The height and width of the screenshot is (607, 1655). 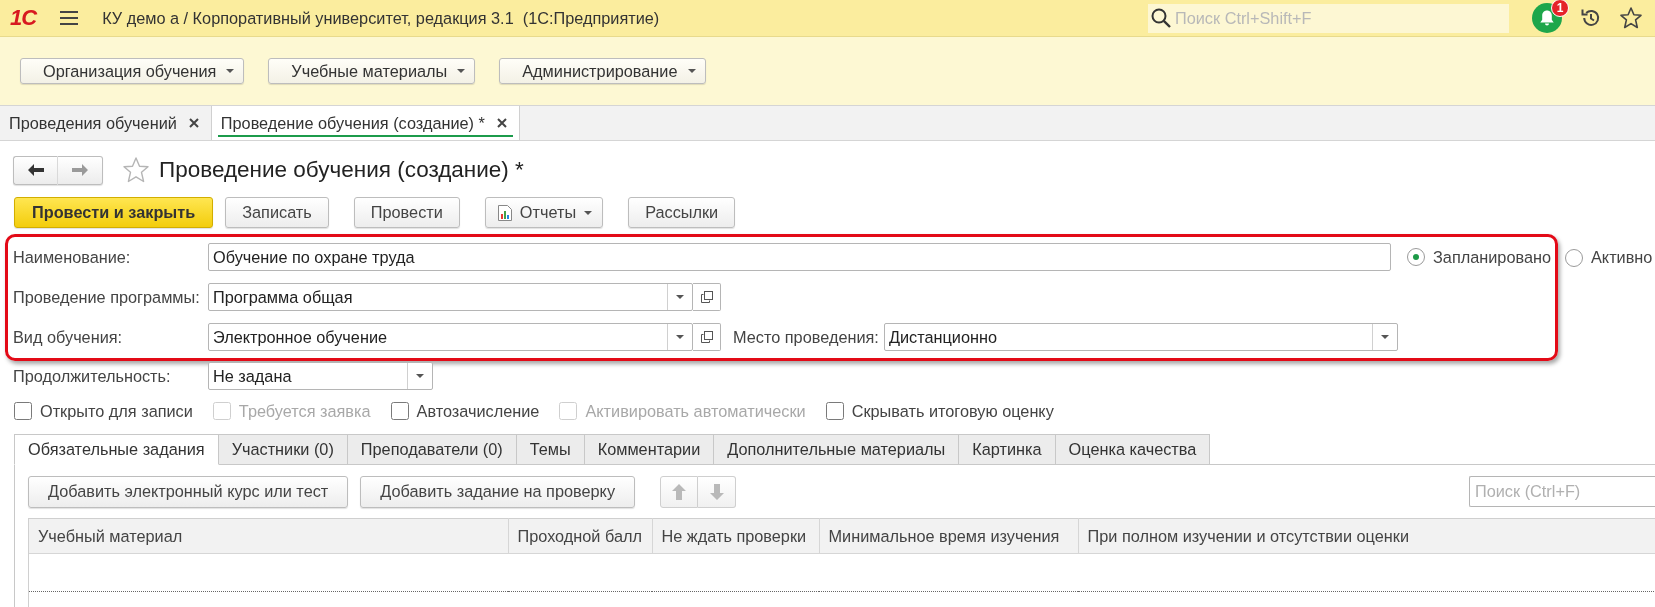 What do you see at coordinates (1562, 491) in the screenshot?
I see `search-field: Поиск (Ctrl+F)` at bounding box center [1562, 491].